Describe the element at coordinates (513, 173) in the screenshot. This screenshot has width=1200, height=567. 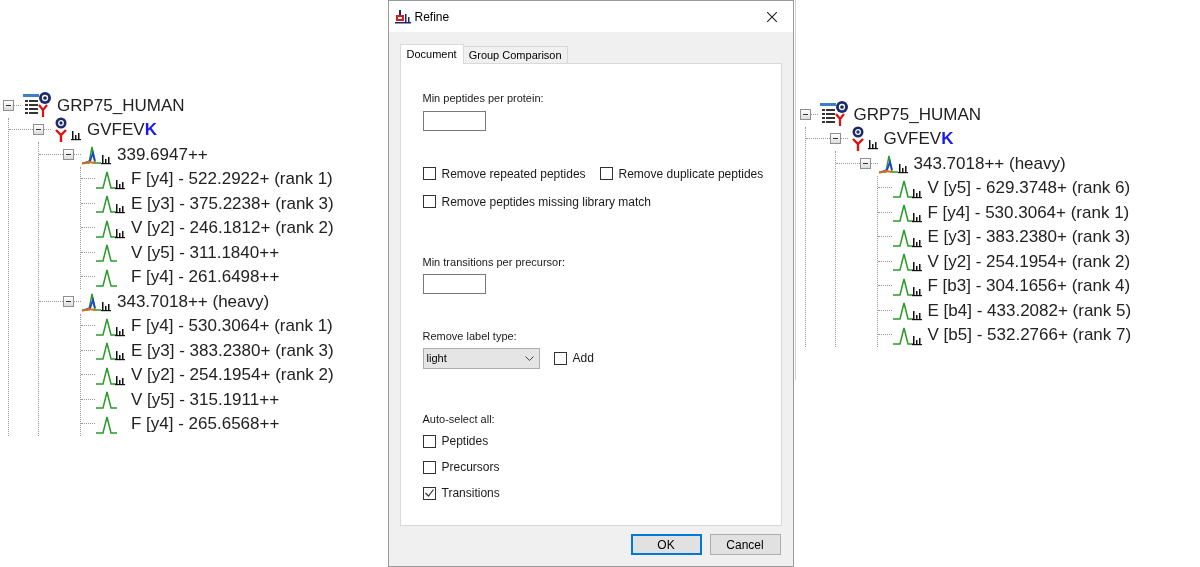
I see `checkbox-label: Remove repeated peptides` at that location.